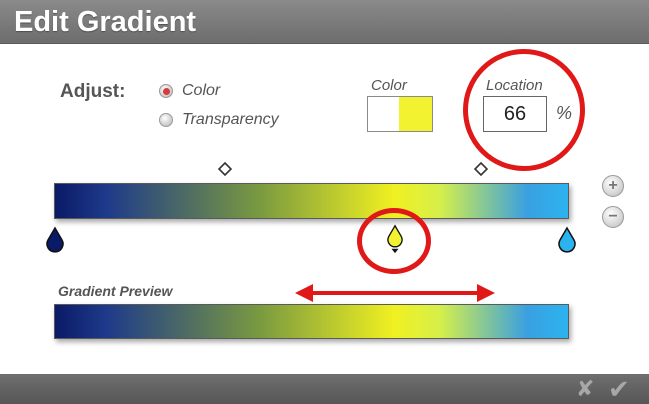  What do you see at coordinates (613, 186) in the screenshot?
I see `add-stop-button: +` at bounding box center [613, 186].